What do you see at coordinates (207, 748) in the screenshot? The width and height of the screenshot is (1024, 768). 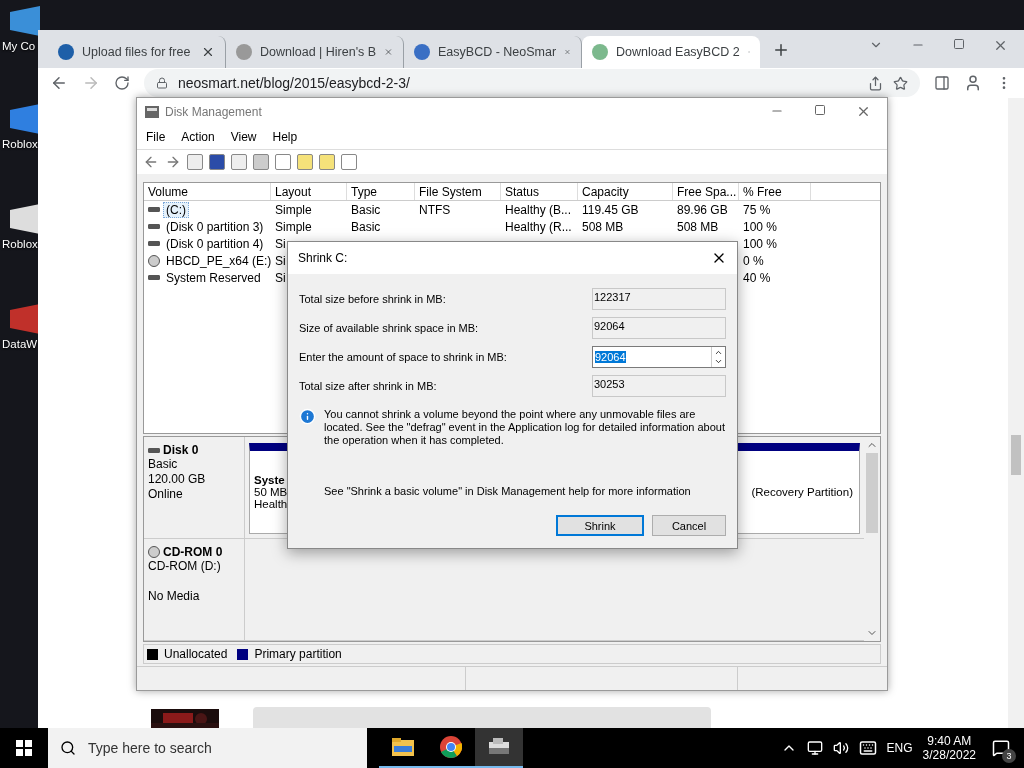 I see `search-field: Type here to search` at bounding box center [207, 748].